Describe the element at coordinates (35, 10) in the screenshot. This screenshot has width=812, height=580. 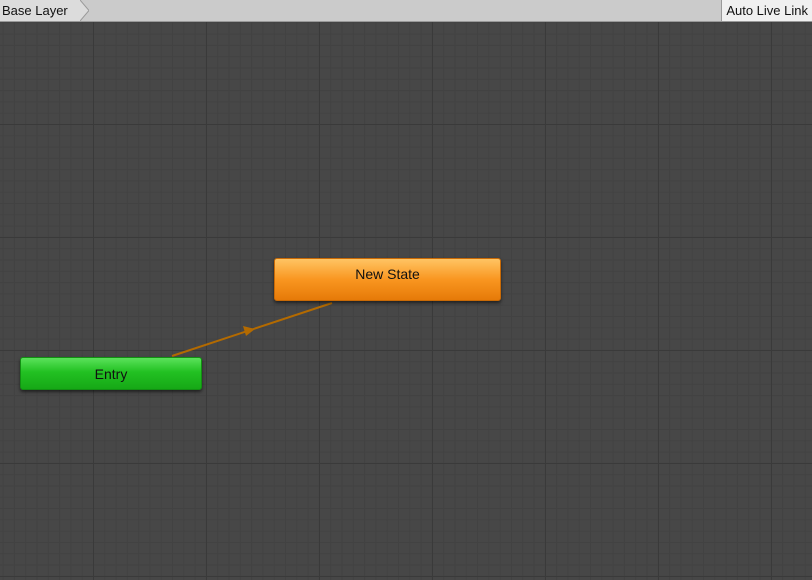
I see `breadcrumb-label: Base Layer` at that location.